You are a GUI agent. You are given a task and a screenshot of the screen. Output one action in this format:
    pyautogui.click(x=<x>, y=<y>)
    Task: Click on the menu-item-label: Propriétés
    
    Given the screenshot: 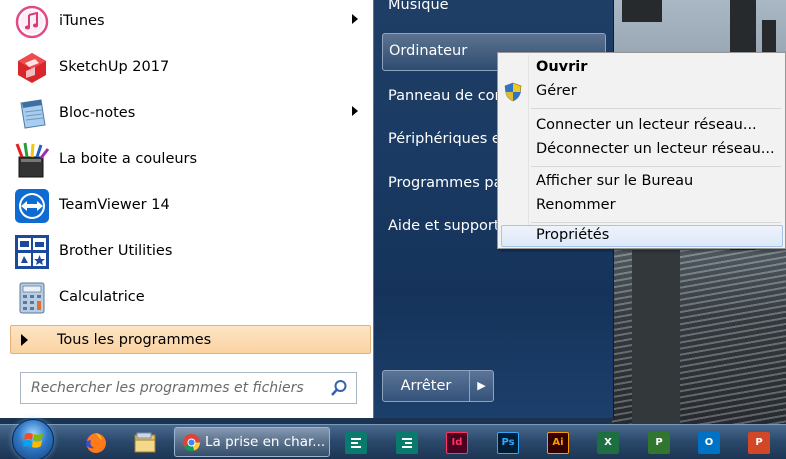 What is the action you would take?
    pyautogui.click(x=573, y=235)
    